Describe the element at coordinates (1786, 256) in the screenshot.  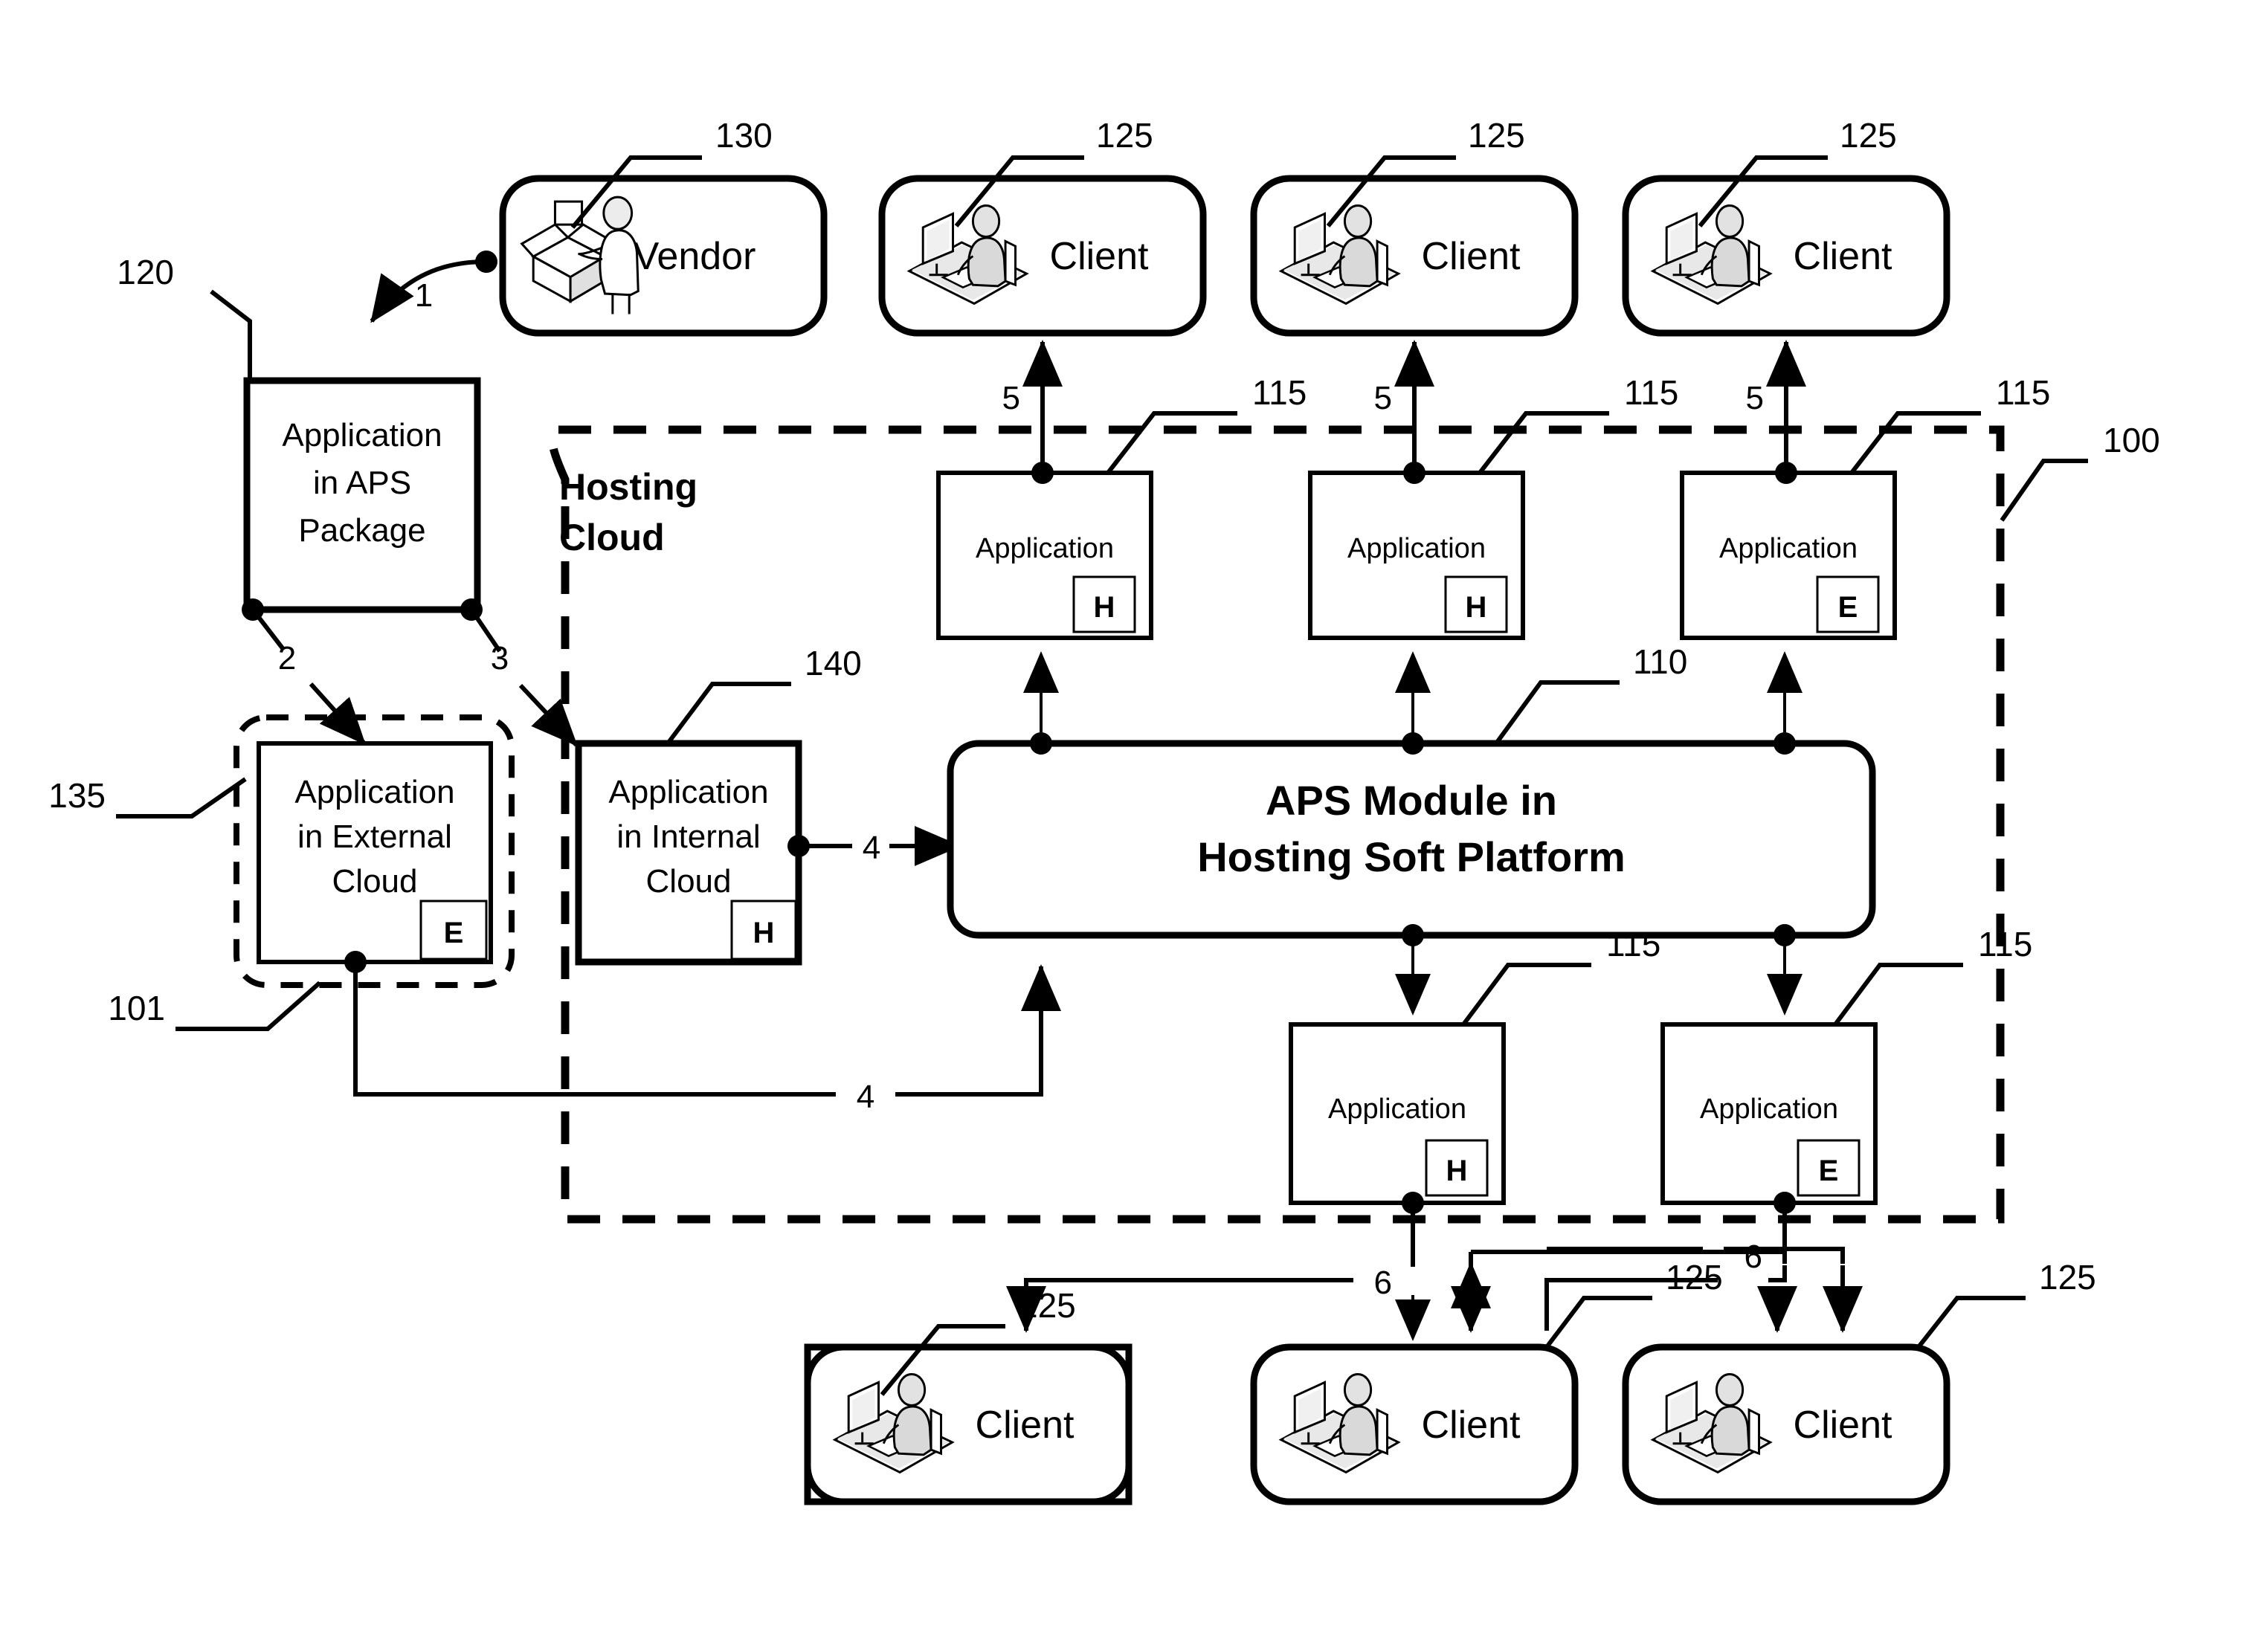
I see `node-client-top-3: Client` at that location.